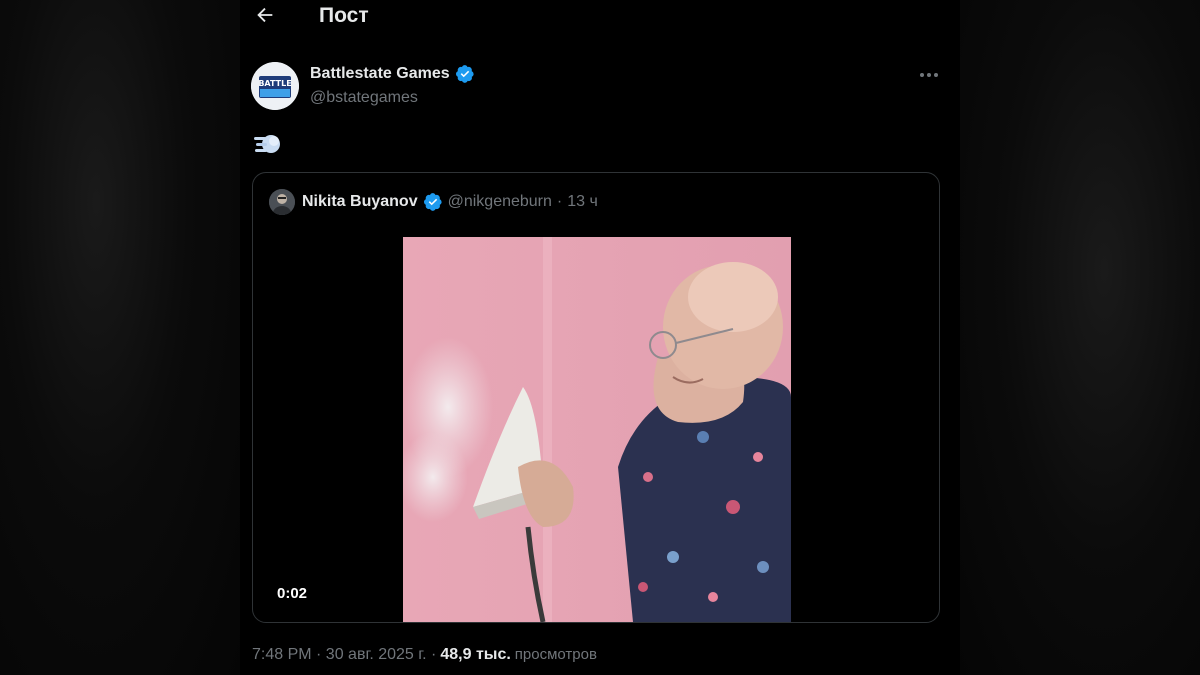 This screenshot has width=1200, height=675. Describe the element at coordinates (360, 202) in the screenshot. I see `quoted-author-name: Nikita Buyanov` at that location.